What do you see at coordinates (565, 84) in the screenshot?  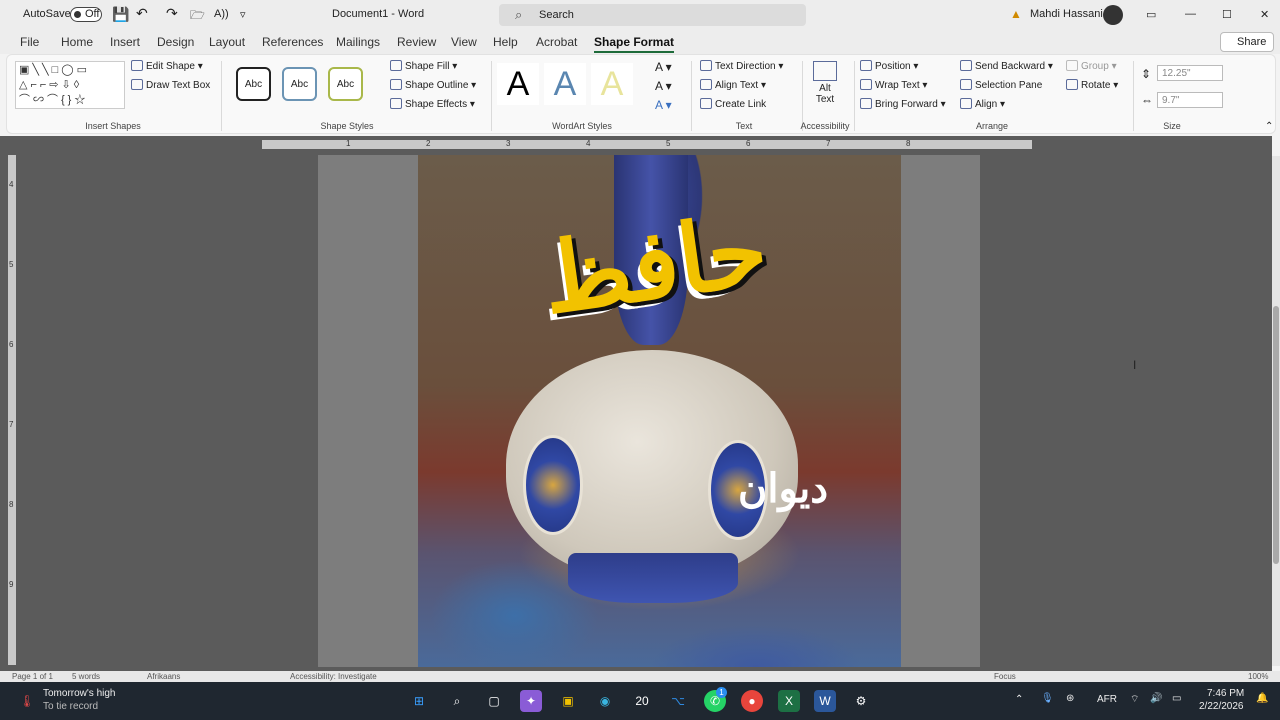 I see `wordart-style-2: A` at bounding box center [565, 84].